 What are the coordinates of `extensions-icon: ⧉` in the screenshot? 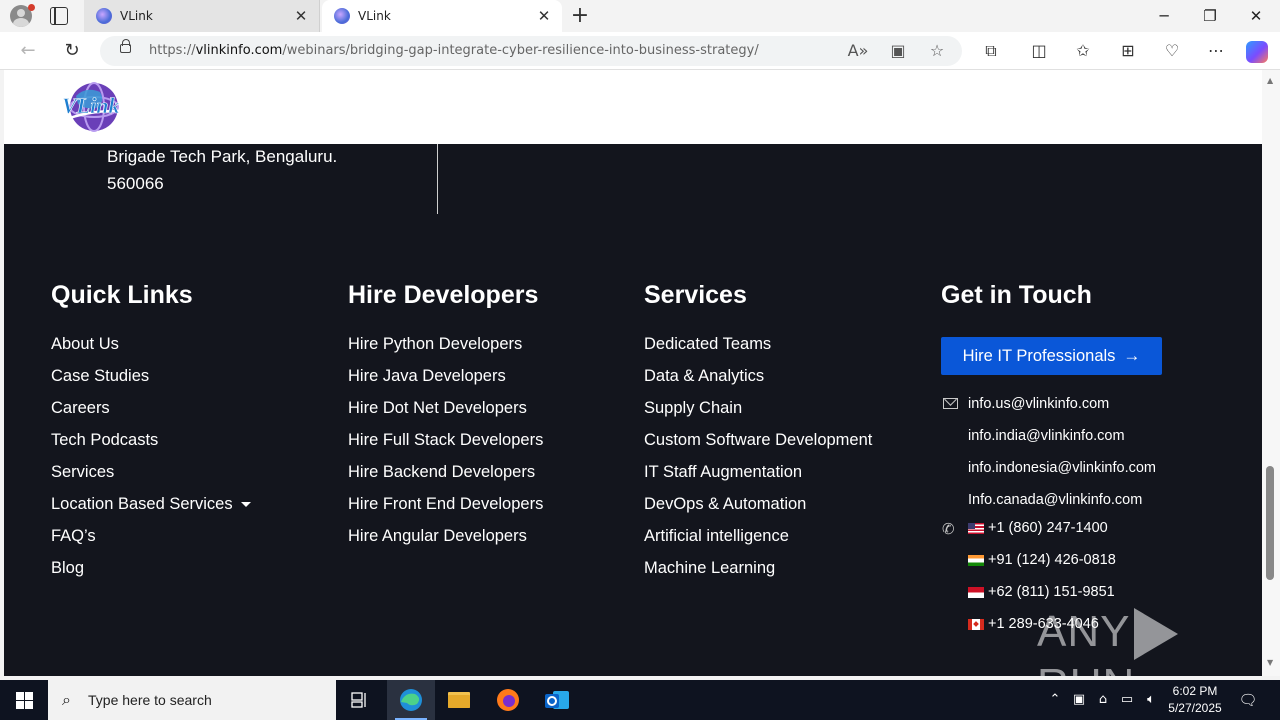 It's located at (991, 51).